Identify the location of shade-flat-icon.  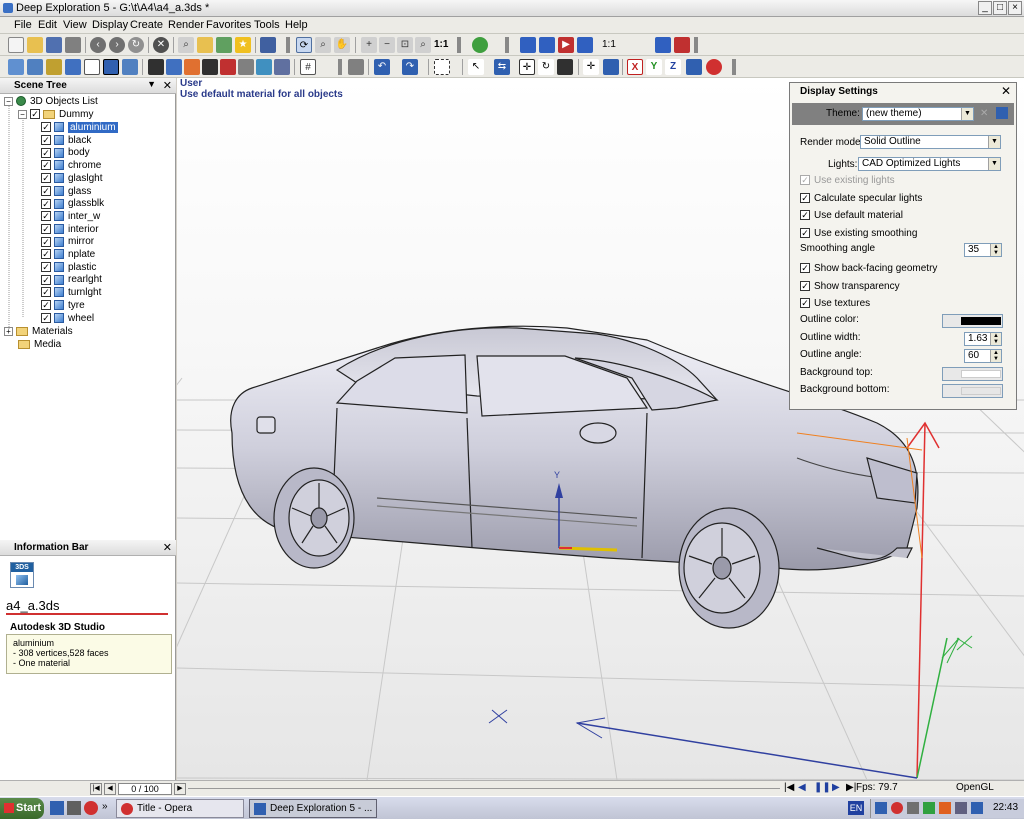
(35, 67).